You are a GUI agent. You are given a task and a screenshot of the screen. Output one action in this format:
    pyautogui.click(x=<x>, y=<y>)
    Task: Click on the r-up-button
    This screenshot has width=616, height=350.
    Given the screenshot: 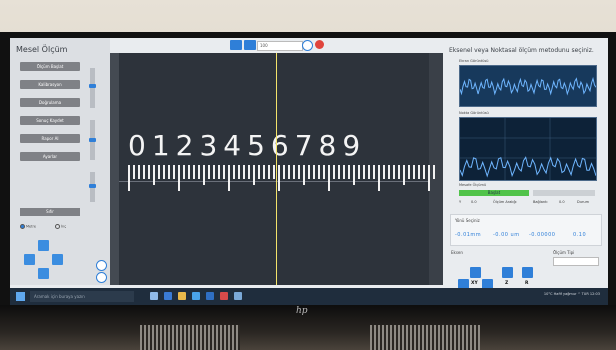 What is the action you would take?
    pyautogui.click(x=527, y=272)
    